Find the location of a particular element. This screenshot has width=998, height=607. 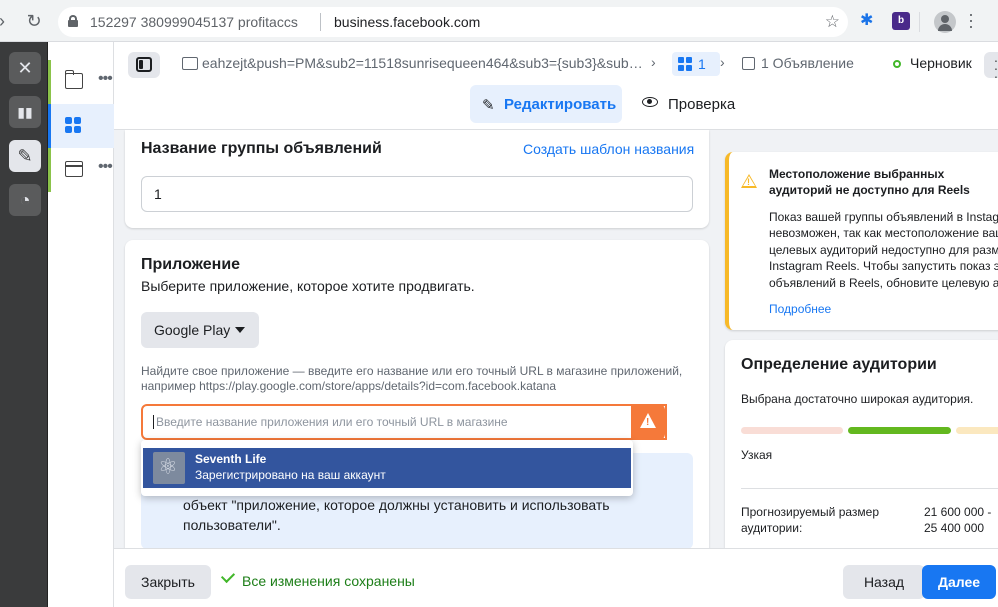

extensions-puzzle-icon: ✱ is located at coordinates (869, 21).